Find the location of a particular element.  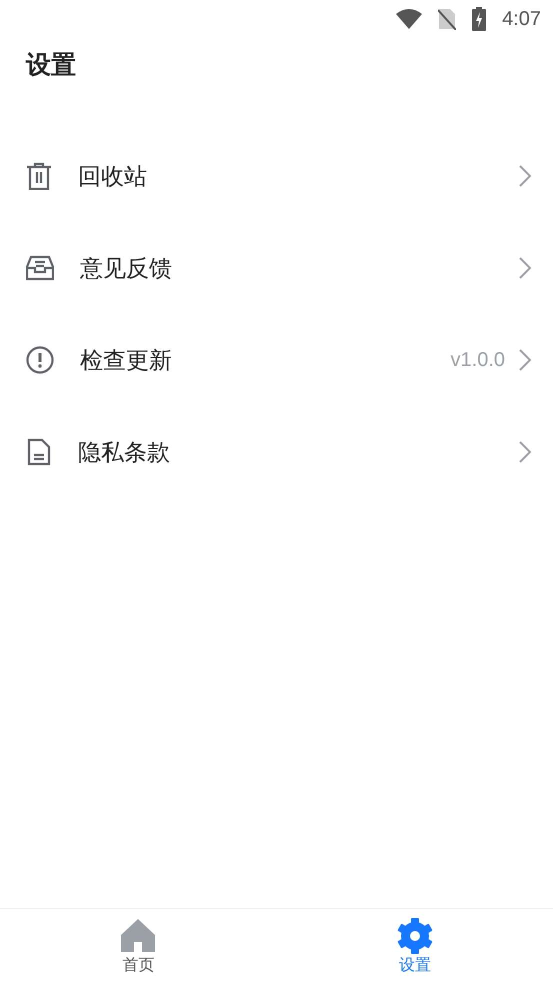

item-label: 回收站 is located at coordinates (113, 176).